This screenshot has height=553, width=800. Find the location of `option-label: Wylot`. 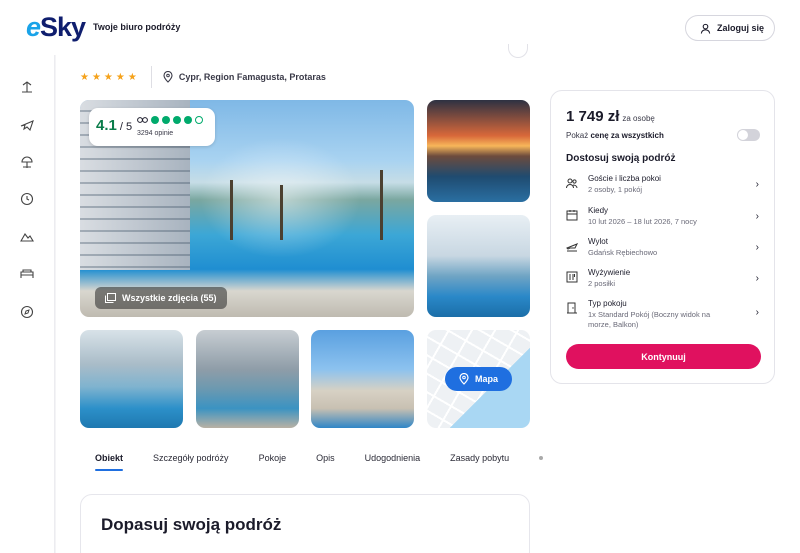

option-label: Wylot is located at coordinates (598, 241).